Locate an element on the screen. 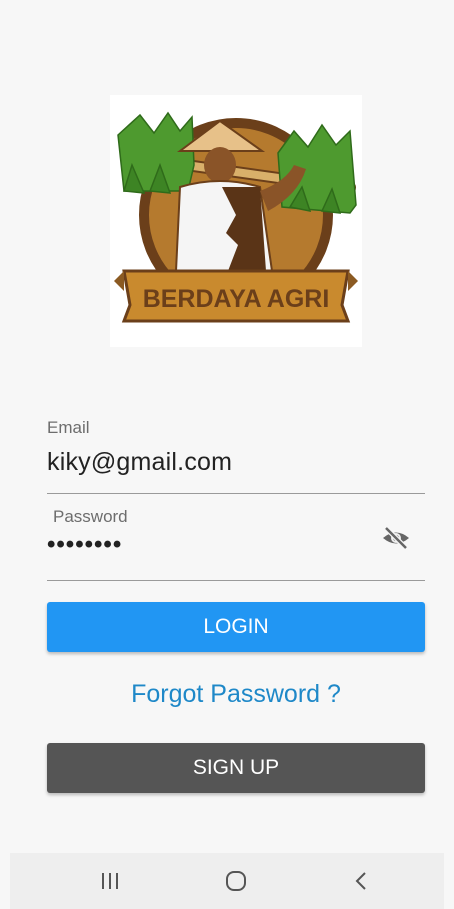 This screenshot has height=909, width=454. email-label: Email is located at coordinates (68, 427).